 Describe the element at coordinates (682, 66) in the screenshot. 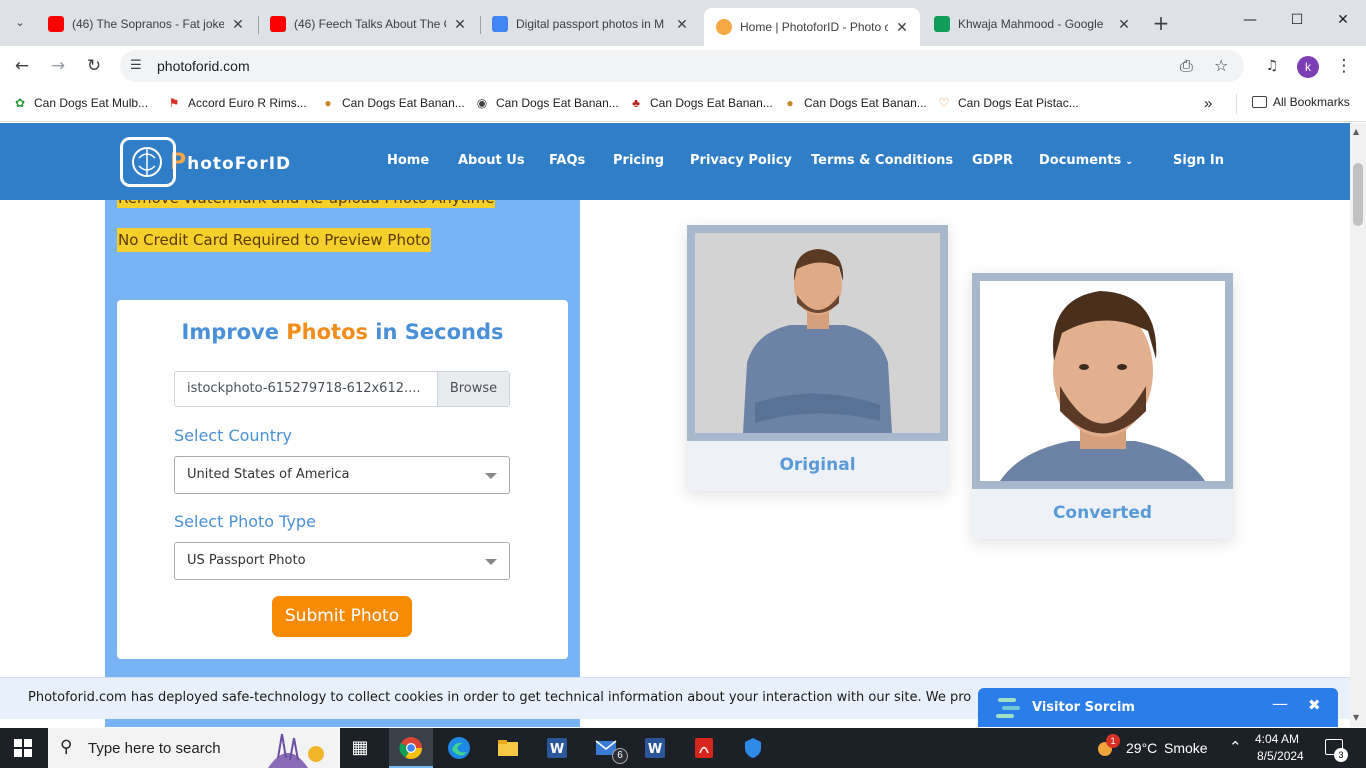

I see `address-bar: ☰ photoforid.com ⎙ ☆` at that location.